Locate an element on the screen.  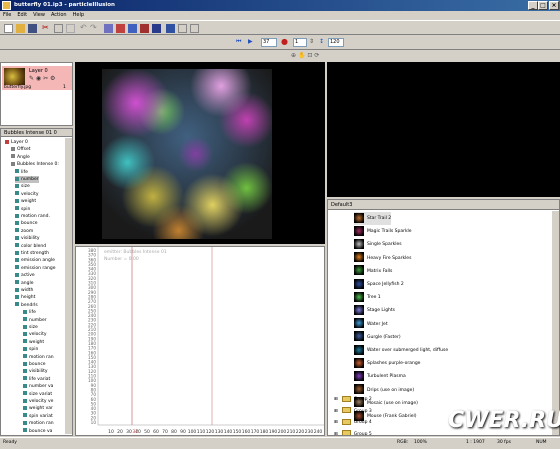
tree-item: number va is located at coordinates (38, 386).